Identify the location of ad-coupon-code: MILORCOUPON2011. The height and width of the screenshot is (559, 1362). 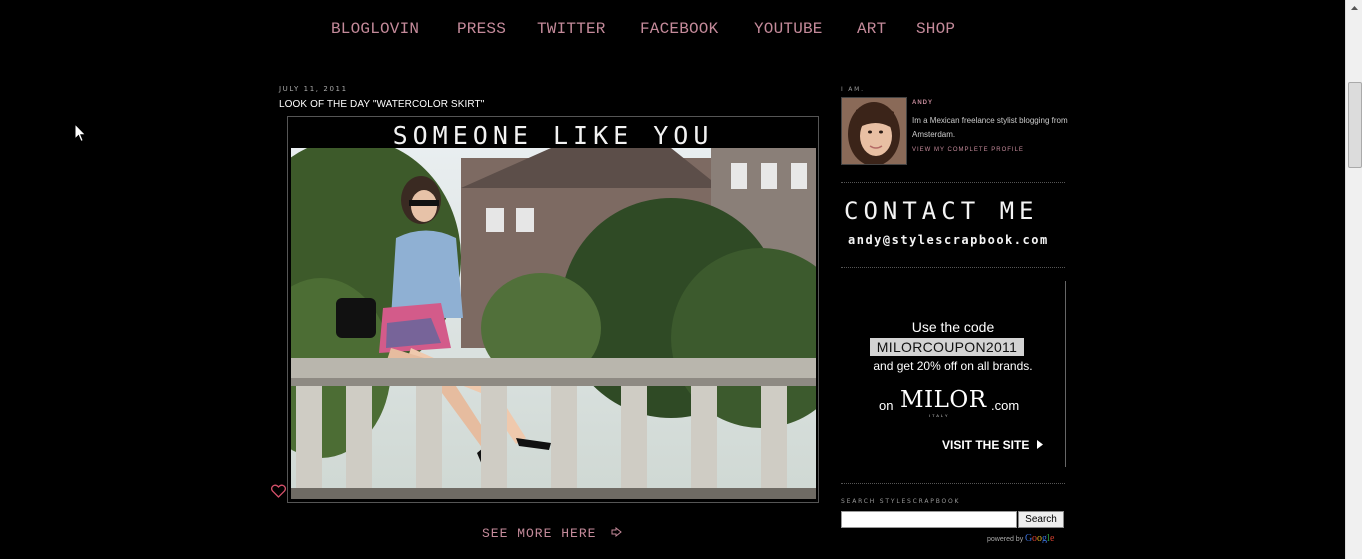
(947, 347).